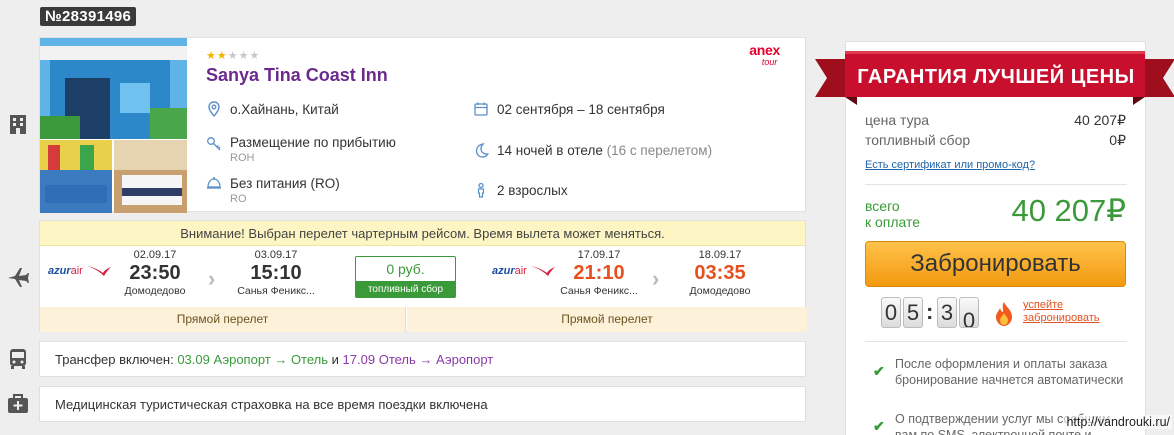  Describe the element at coordinates (1100, 120) in the screenshot. I see `tour-price-value: 40 207₽` at that location.